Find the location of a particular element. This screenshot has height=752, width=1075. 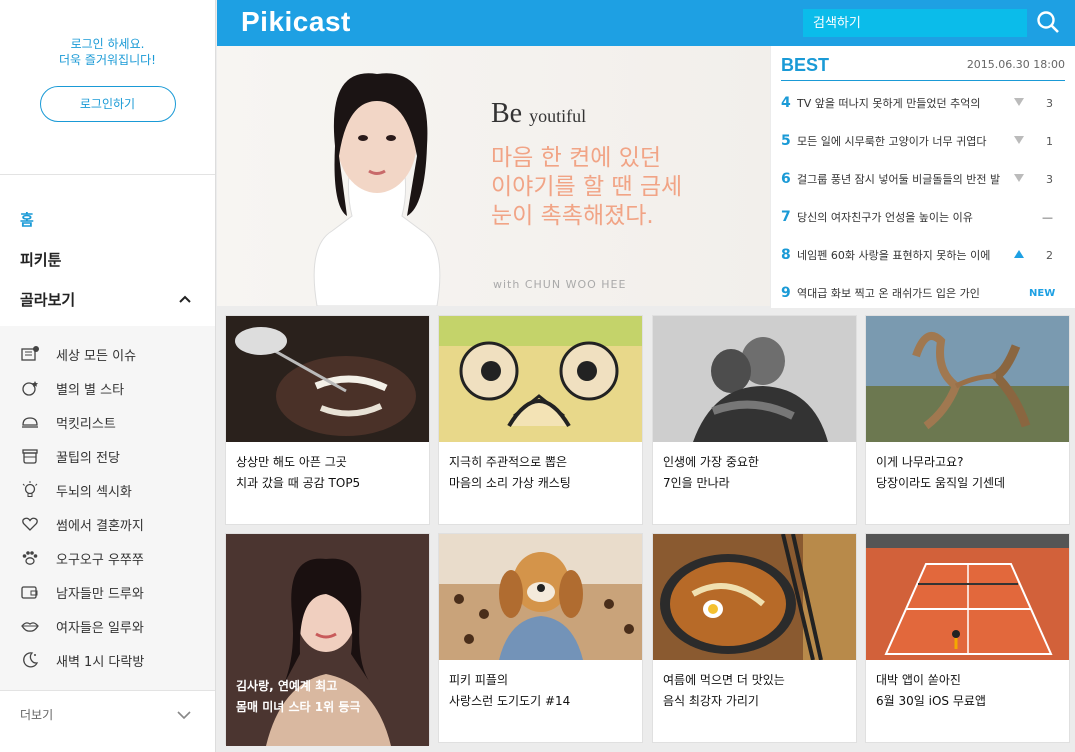

search-icon is located at coordinates (1048, 22).